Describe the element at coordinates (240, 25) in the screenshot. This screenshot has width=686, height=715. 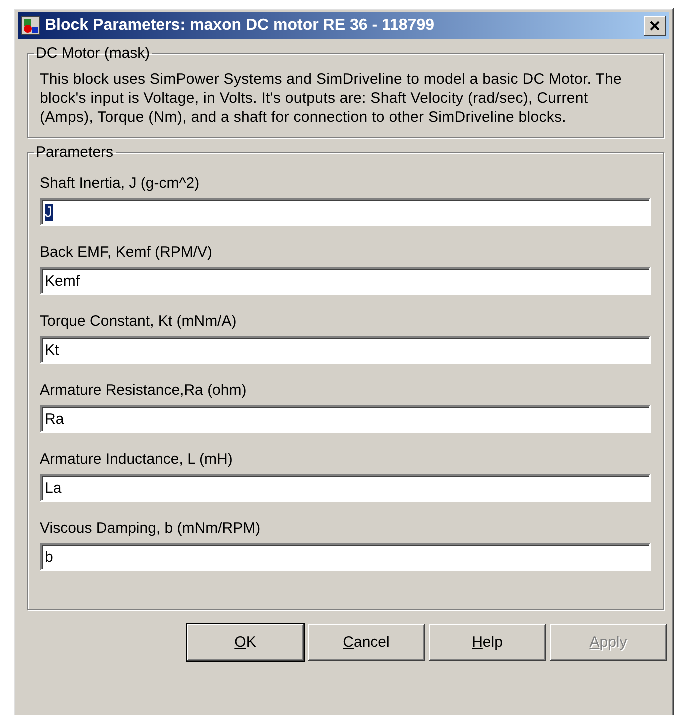
I see `window-title: Block Parameters: maxon DC motor RE 36 - 118799` at that location.